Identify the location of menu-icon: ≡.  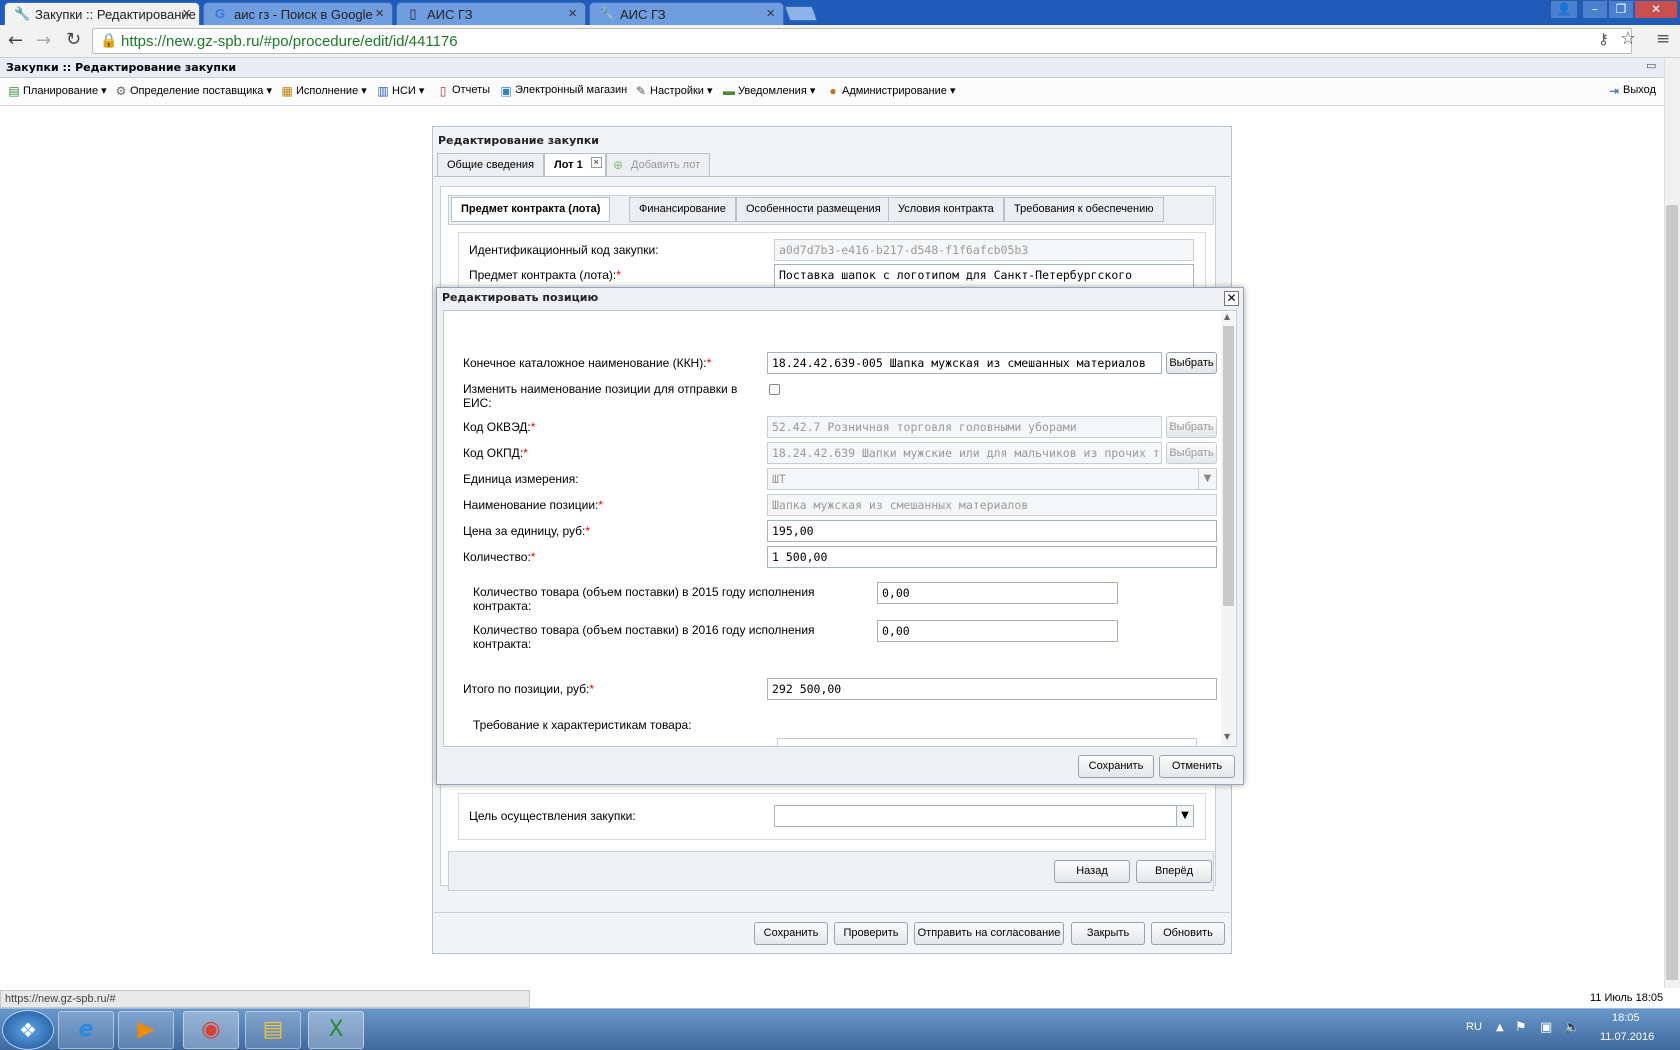
(1663, 39).